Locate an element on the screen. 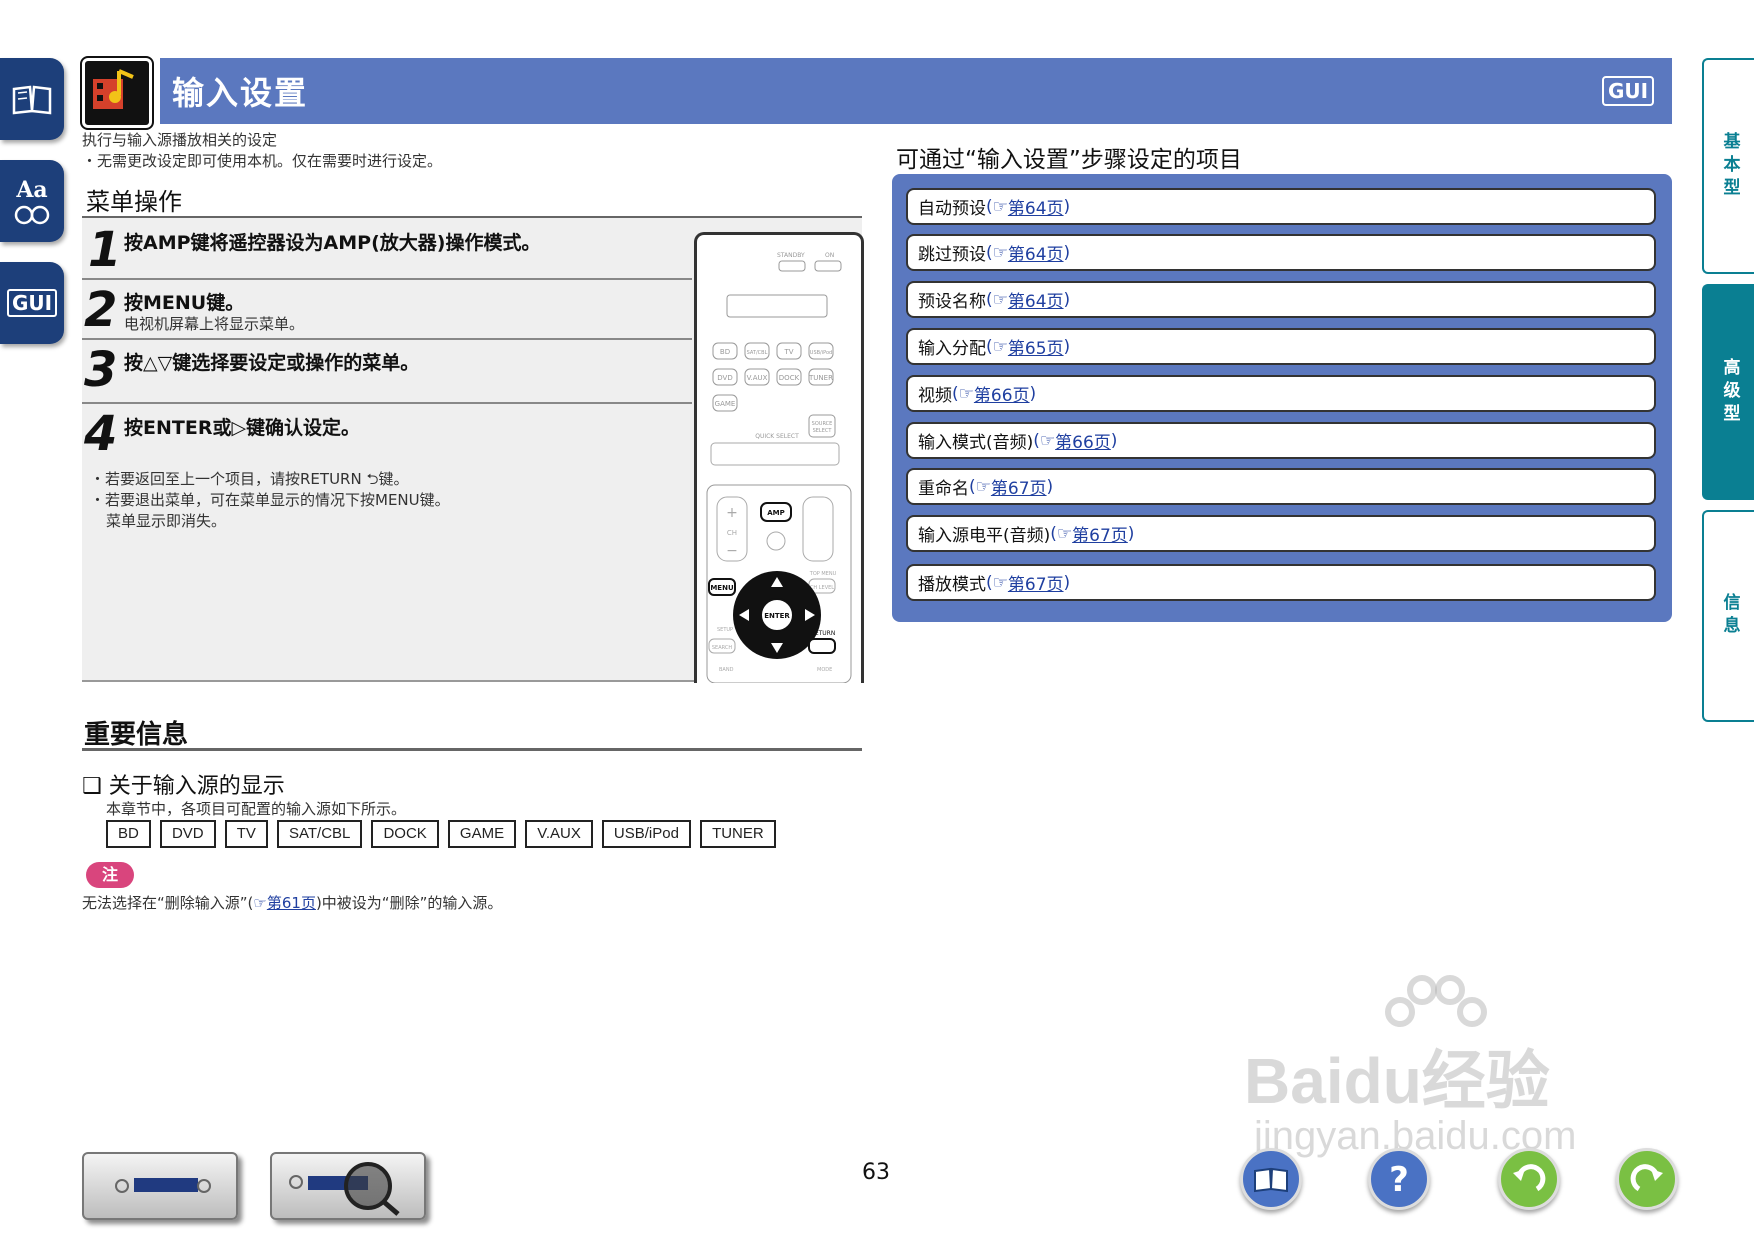 The width and height of the screenshot is (1754, 1240). help-button: ? is located at coordinates (1399, 1179).